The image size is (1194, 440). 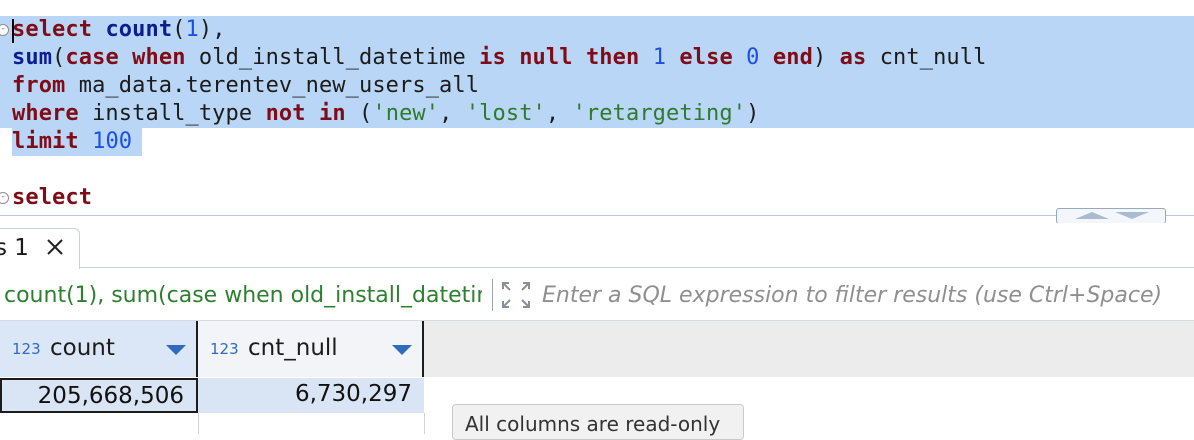 I want to click on code-token: ),, so click(x=212, y=29).